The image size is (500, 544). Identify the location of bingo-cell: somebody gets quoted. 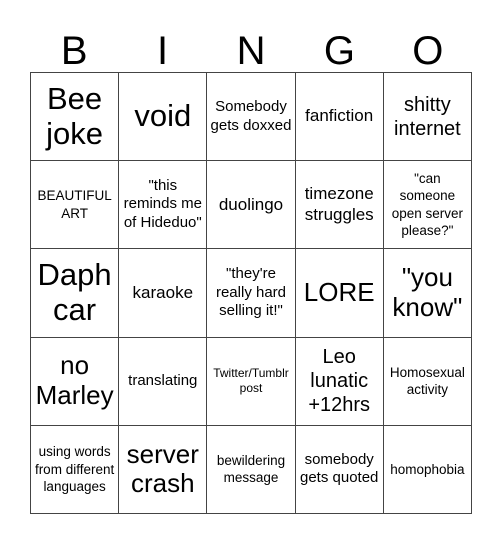
(339, 469).